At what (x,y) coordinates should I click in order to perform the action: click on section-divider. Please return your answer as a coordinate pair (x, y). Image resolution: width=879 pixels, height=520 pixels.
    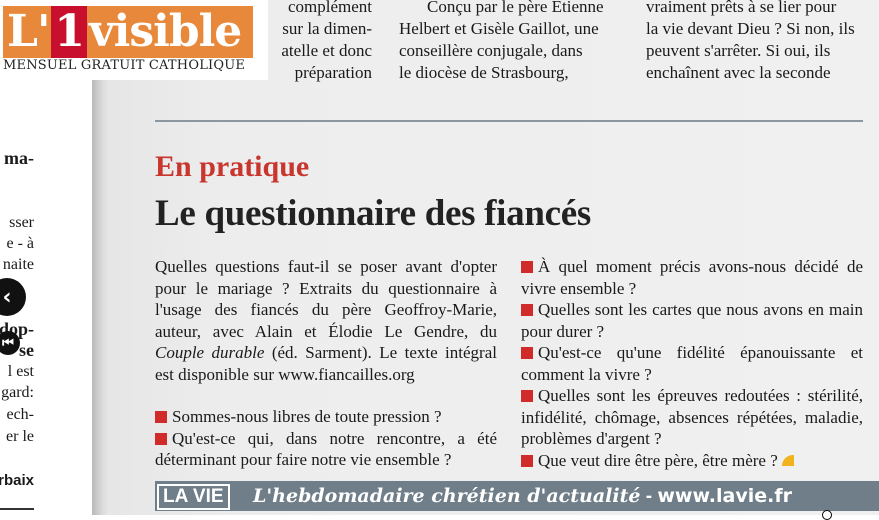
    Looking at the image, I should click on (509, 121).